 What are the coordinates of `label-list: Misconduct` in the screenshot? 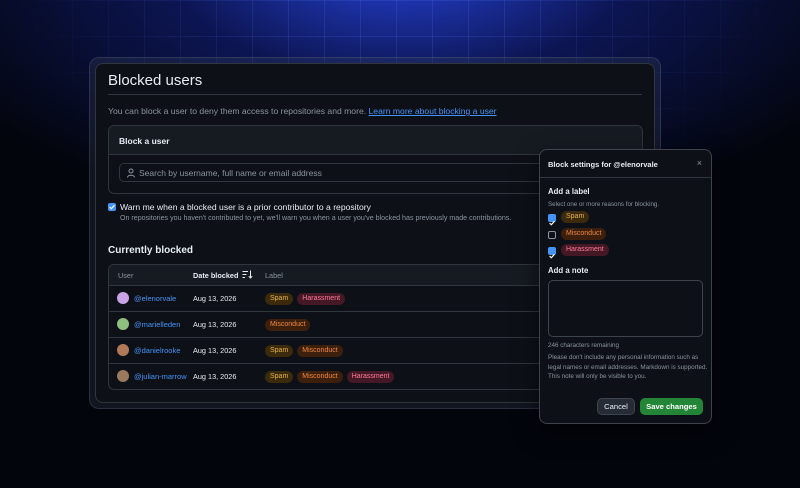 It's located at (288, 325).